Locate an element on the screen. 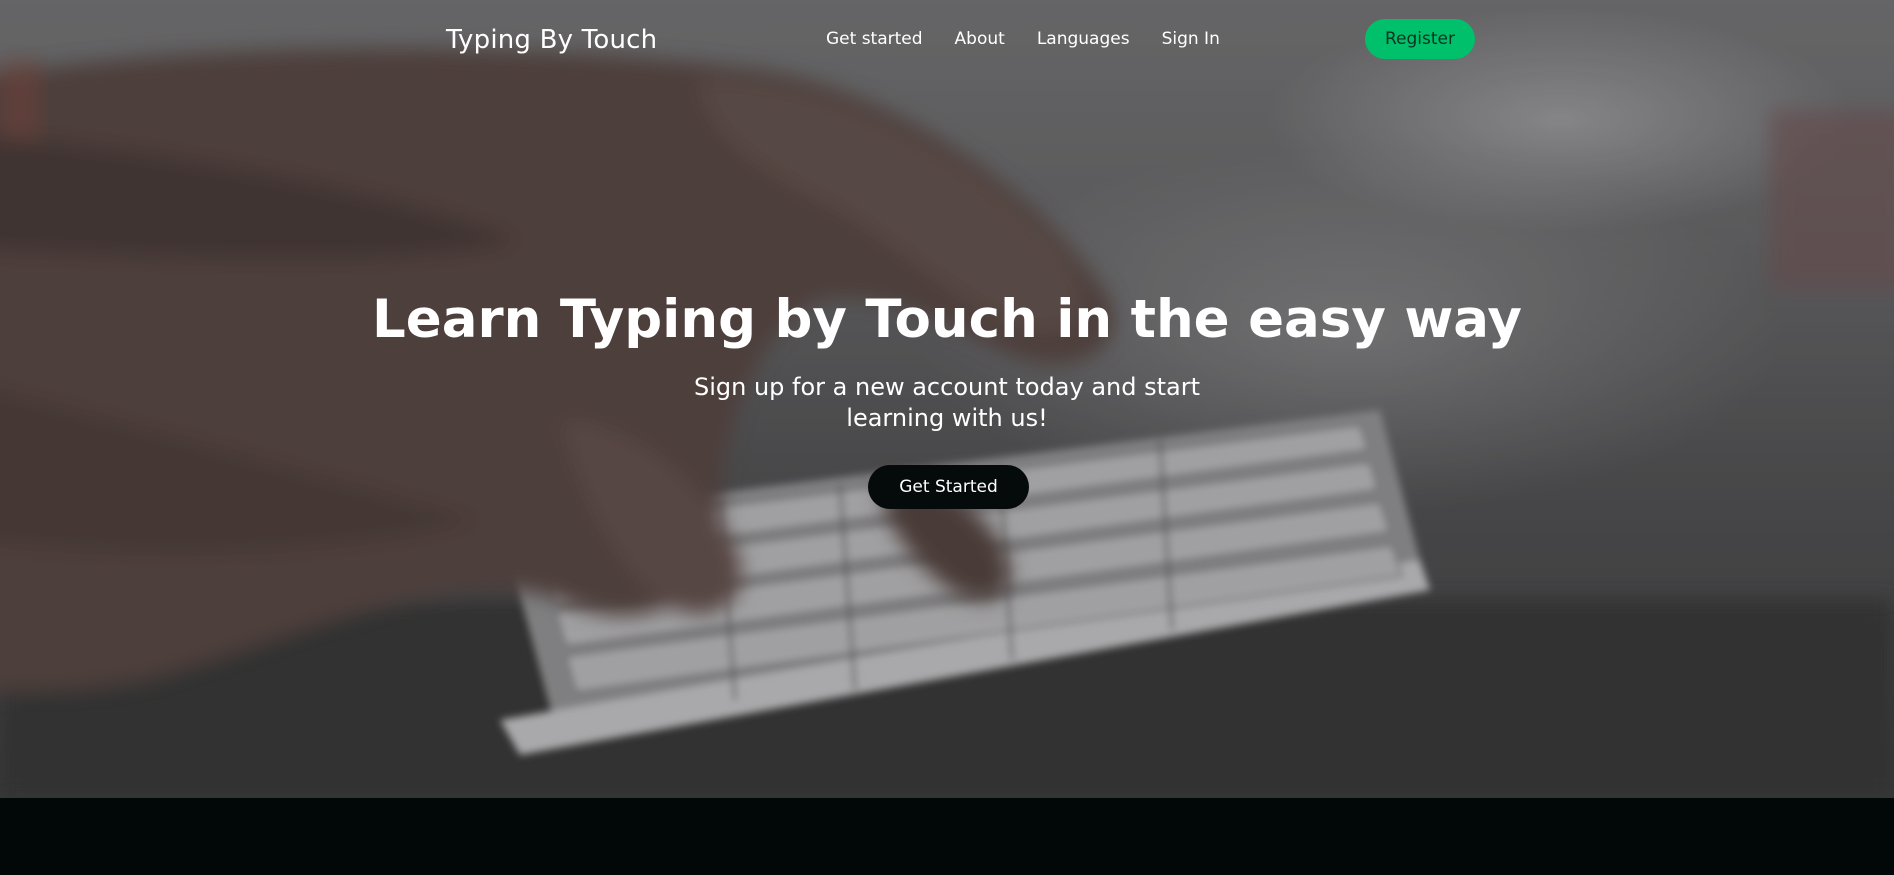 The image size is (1894, 875). main-nav: Get started About Languages Sign In is located at coordinates (1039, 39).